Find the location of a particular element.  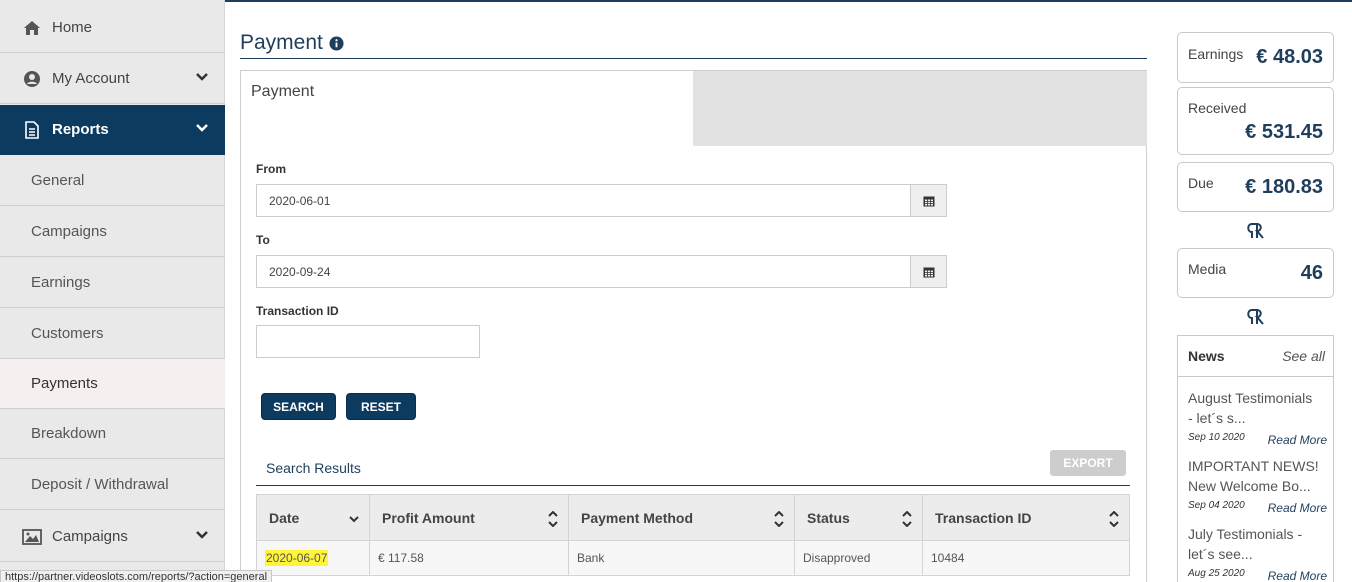

sidebar-item-payments: Payments is located at coordinates (112, 384).